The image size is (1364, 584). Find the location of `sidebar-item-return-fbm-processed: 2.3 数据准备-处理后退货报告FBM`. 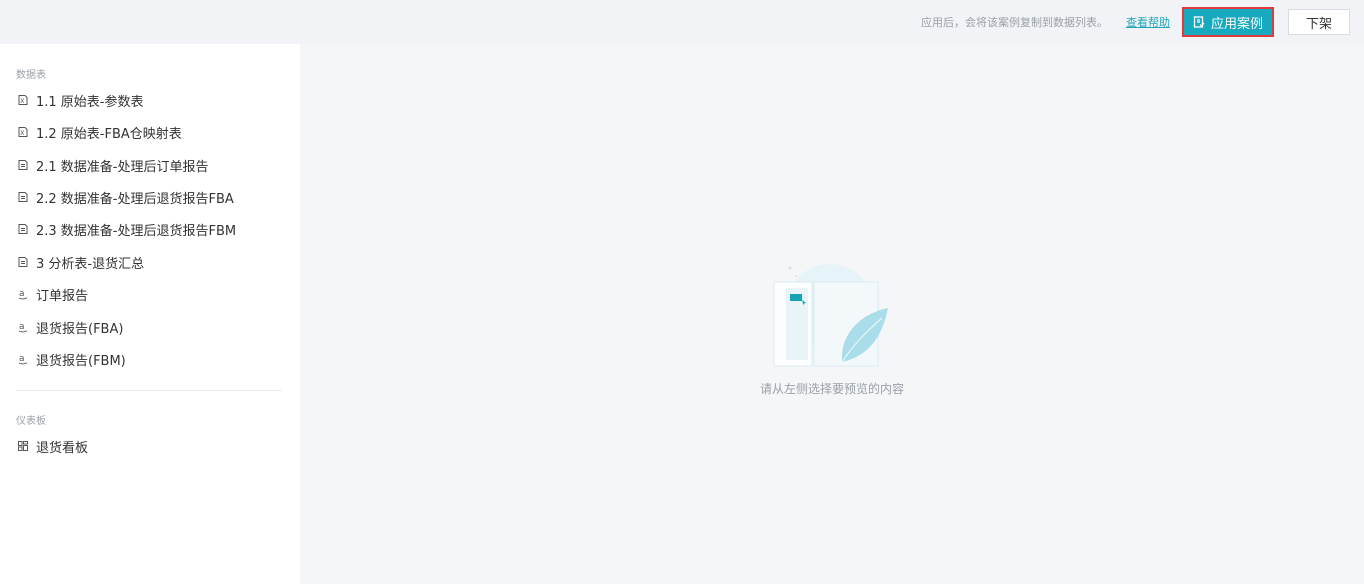

sidebar-item-return-fbm-processed: 2.3 数据准备-处理后退货报告FBM is located at coordinates (150, 229).